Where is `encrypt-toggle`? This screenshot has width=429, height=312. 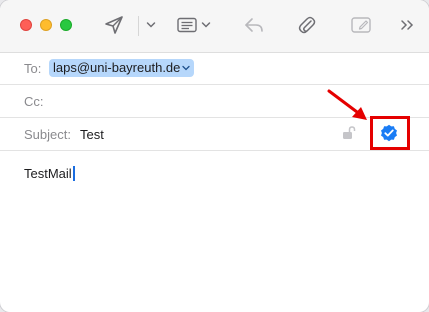 encrypt-toggle is located at coordinates (349, 135).